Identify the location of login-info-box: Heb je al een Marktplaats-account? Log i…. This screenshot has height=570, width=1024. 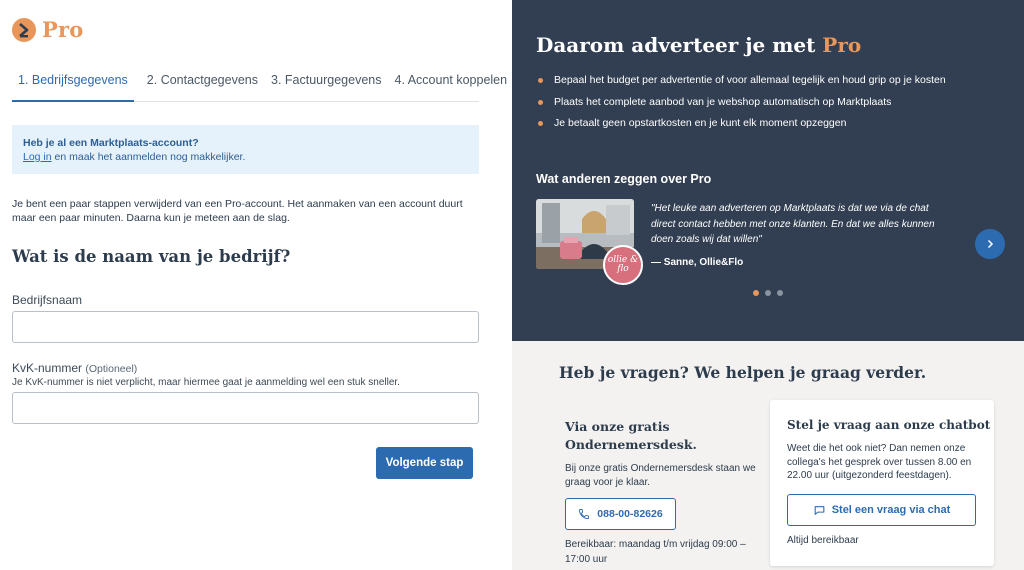
(245, 149).